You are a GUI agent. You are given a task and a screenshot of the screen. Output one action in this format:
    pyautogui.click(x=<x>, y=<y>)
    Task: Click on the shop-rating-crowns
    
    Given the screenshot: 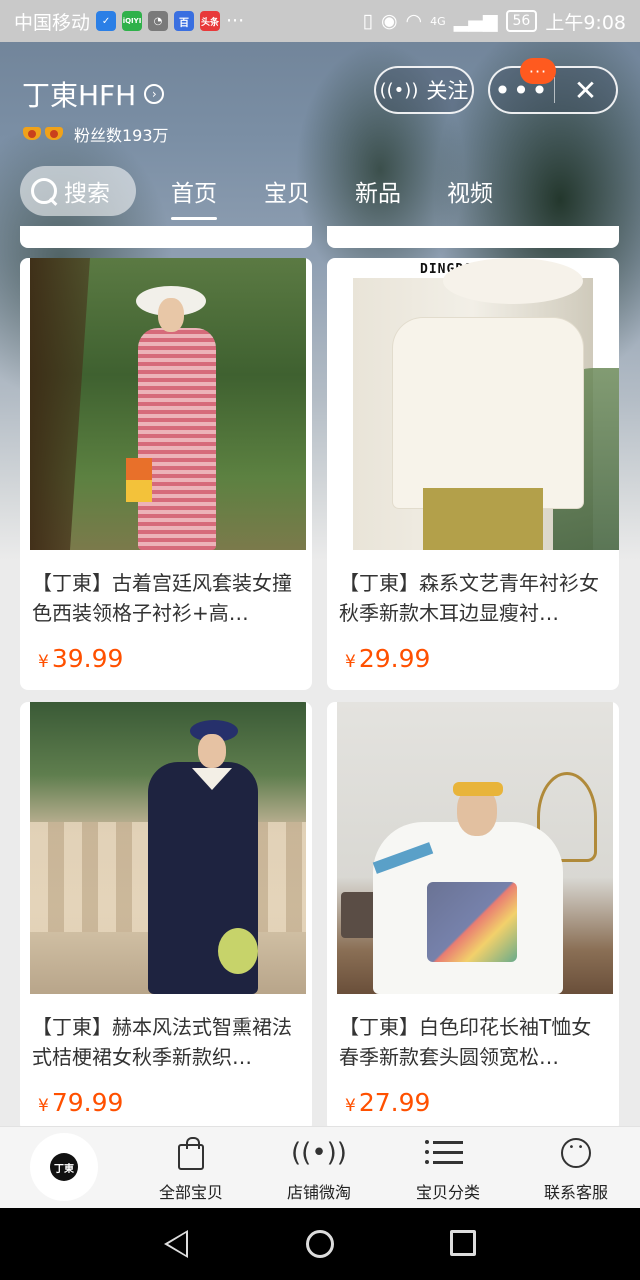 What is the action you would take?
    pyautogui.click(x=43, y=131)
    